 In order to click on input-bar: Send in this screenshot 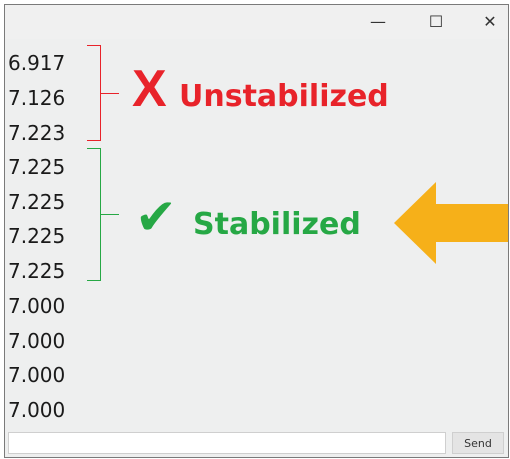, I will do `click(256, 444)`.